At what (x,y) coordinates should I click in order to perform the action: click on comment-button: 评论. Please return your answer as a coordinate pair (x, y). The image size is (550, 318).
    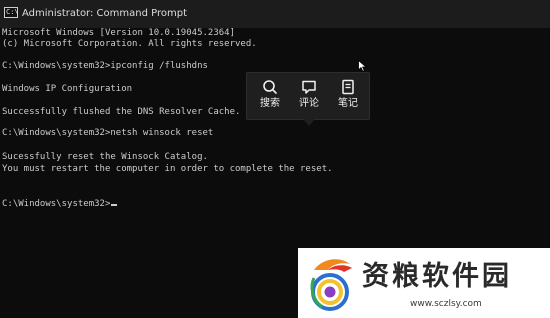
    Looking at the image, I should click on (309, 97).